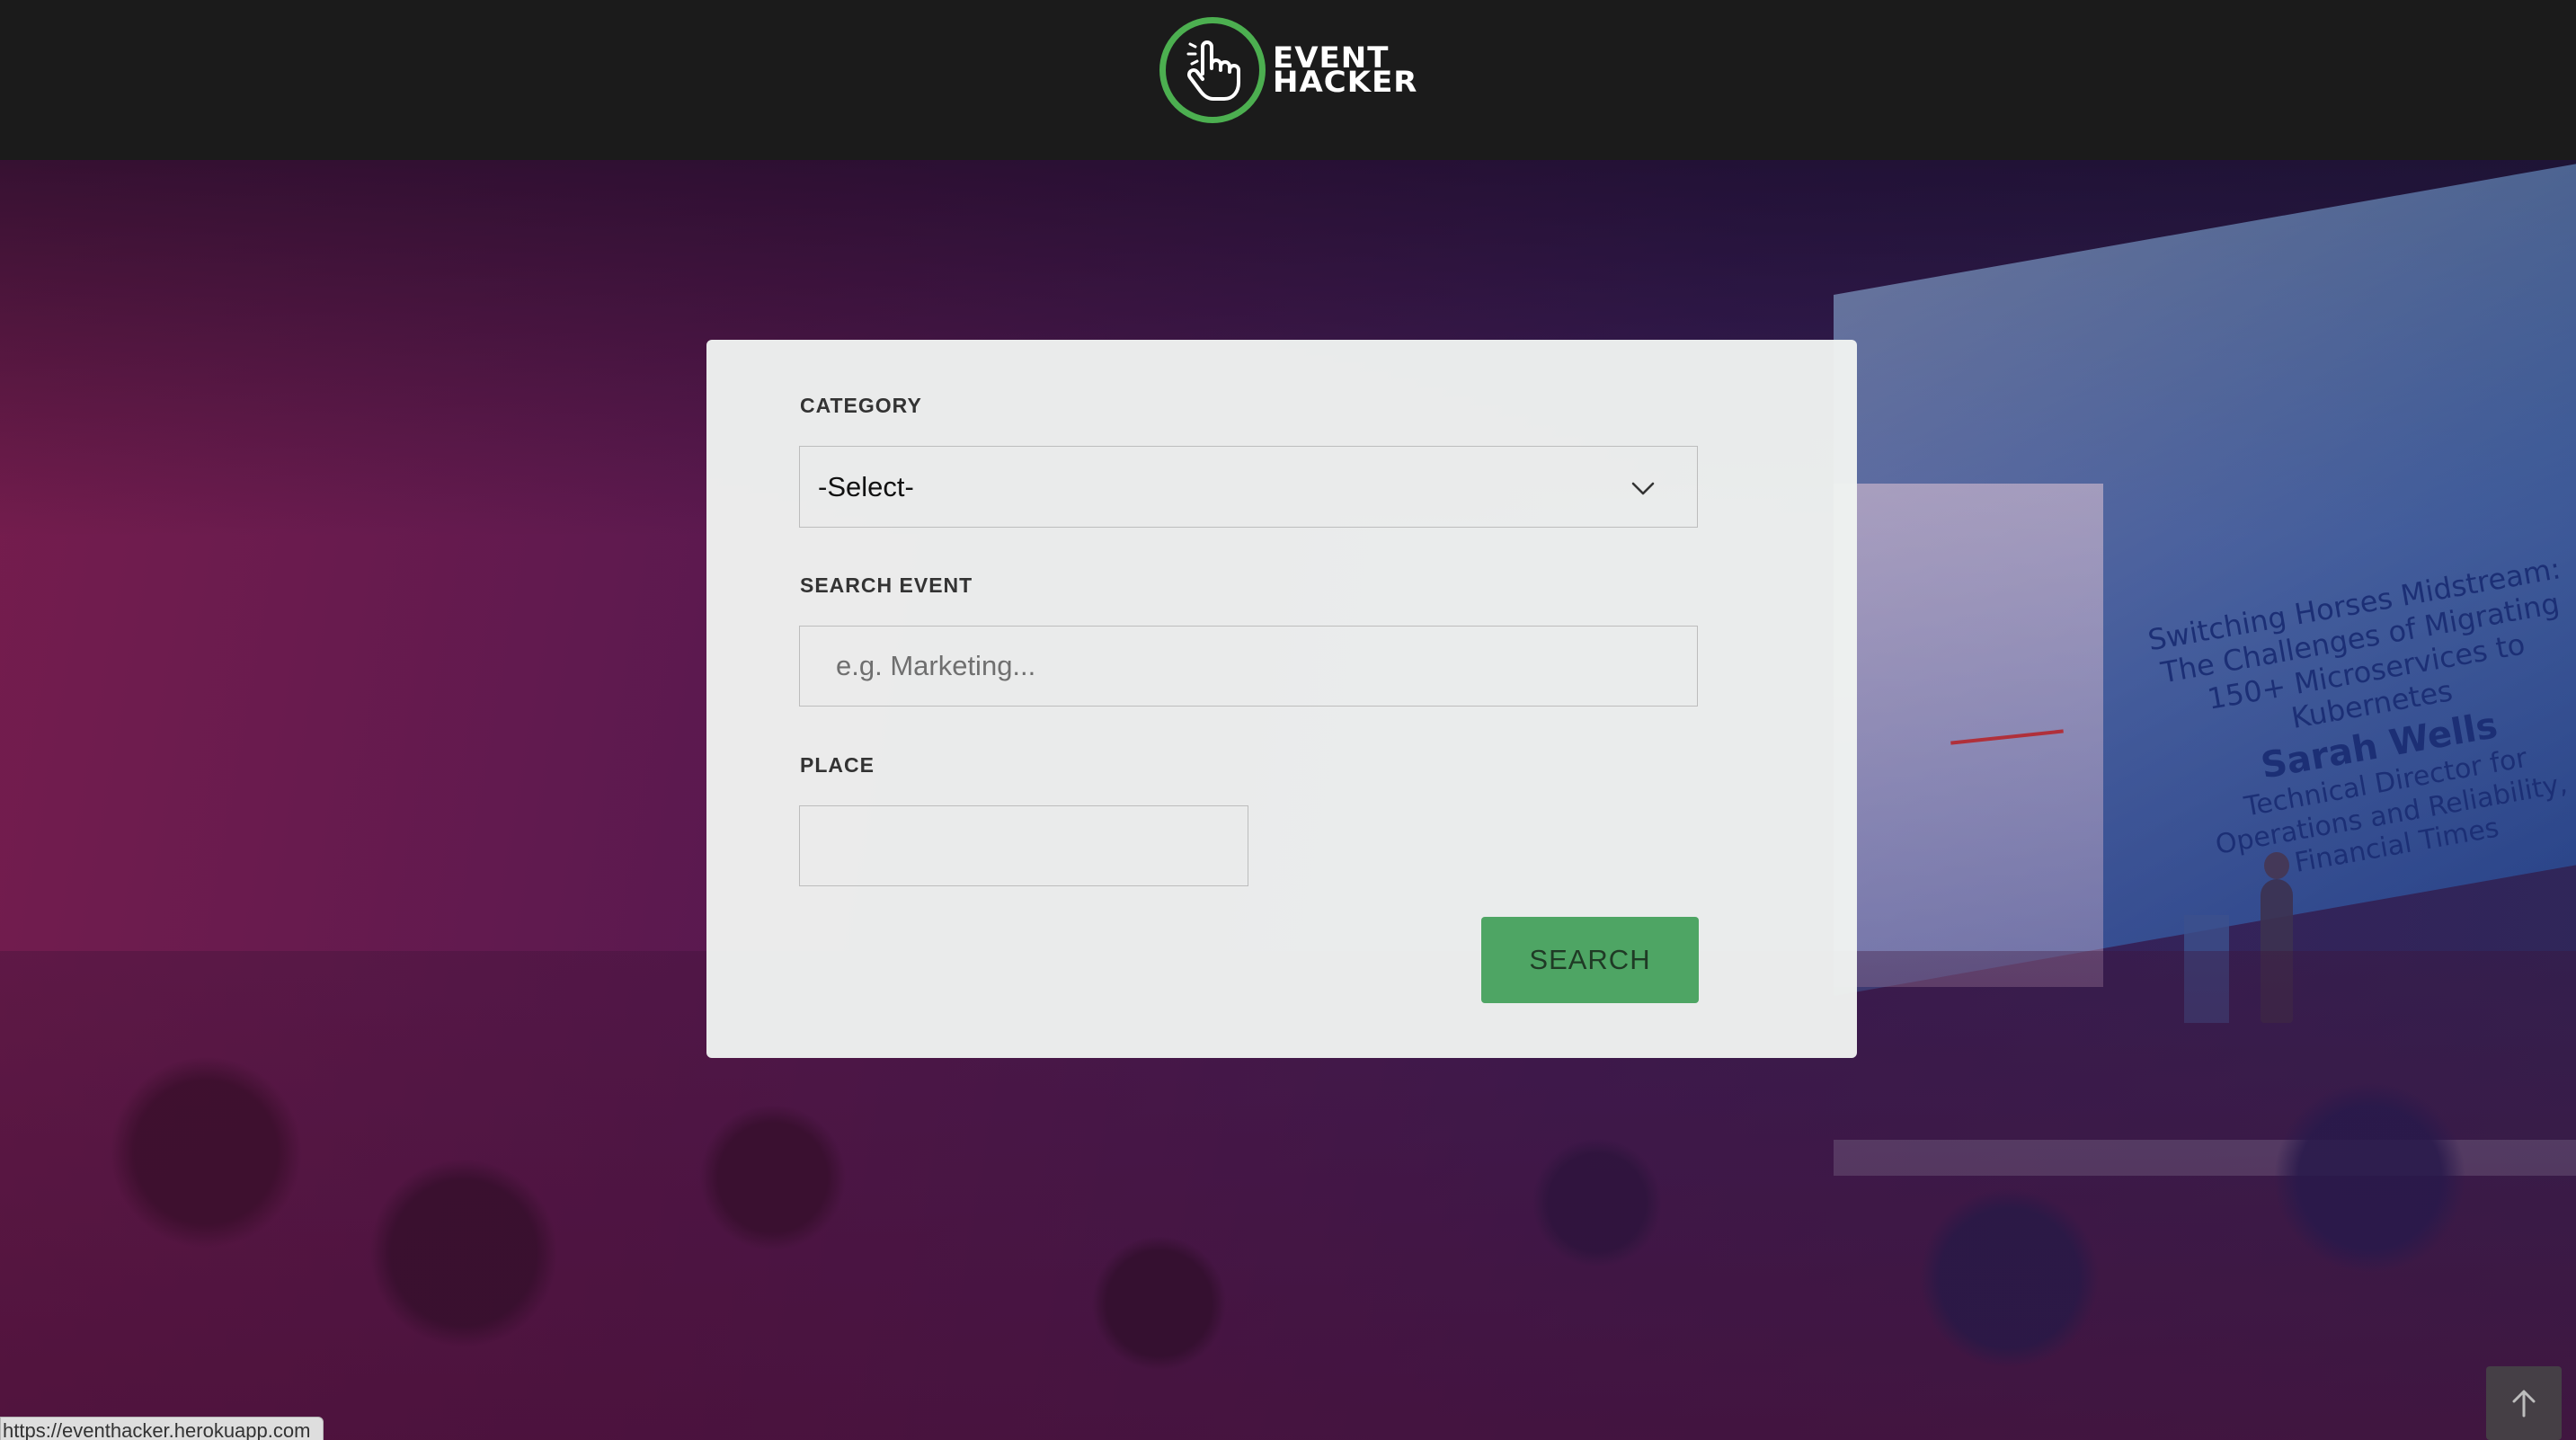  Describe the element at coordinates (1248, 666) in the screenshot. I see `search-event-input` at that location.